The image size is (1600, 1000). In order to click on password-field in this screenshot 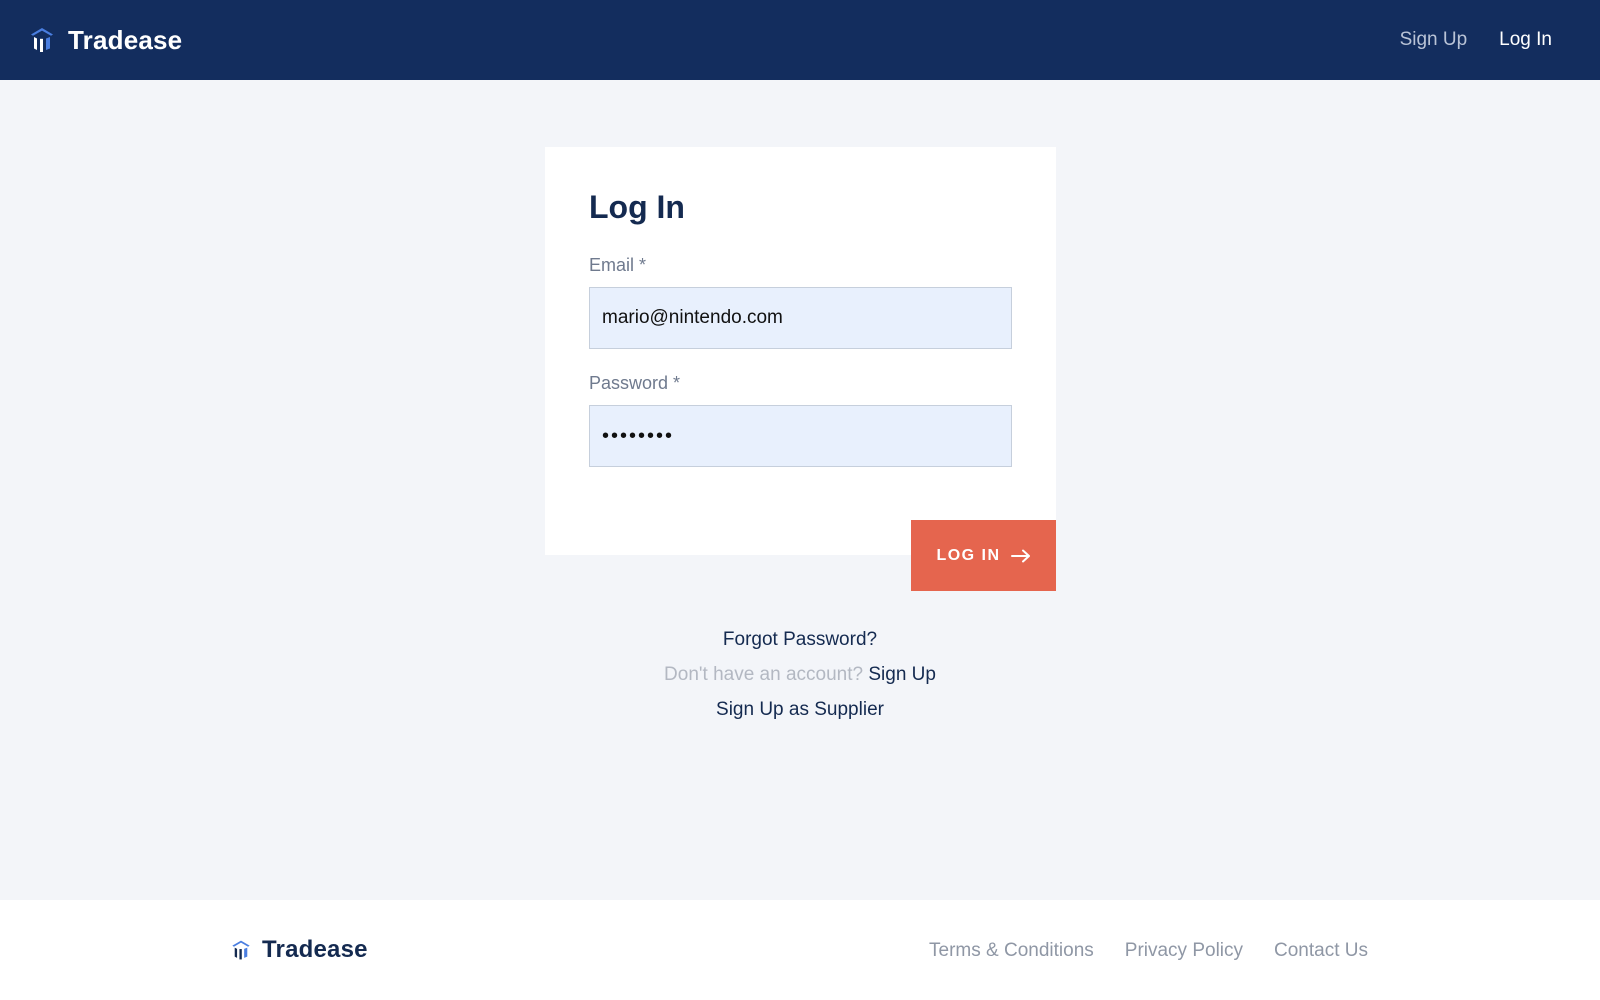, I will do `click(800, 436)`.